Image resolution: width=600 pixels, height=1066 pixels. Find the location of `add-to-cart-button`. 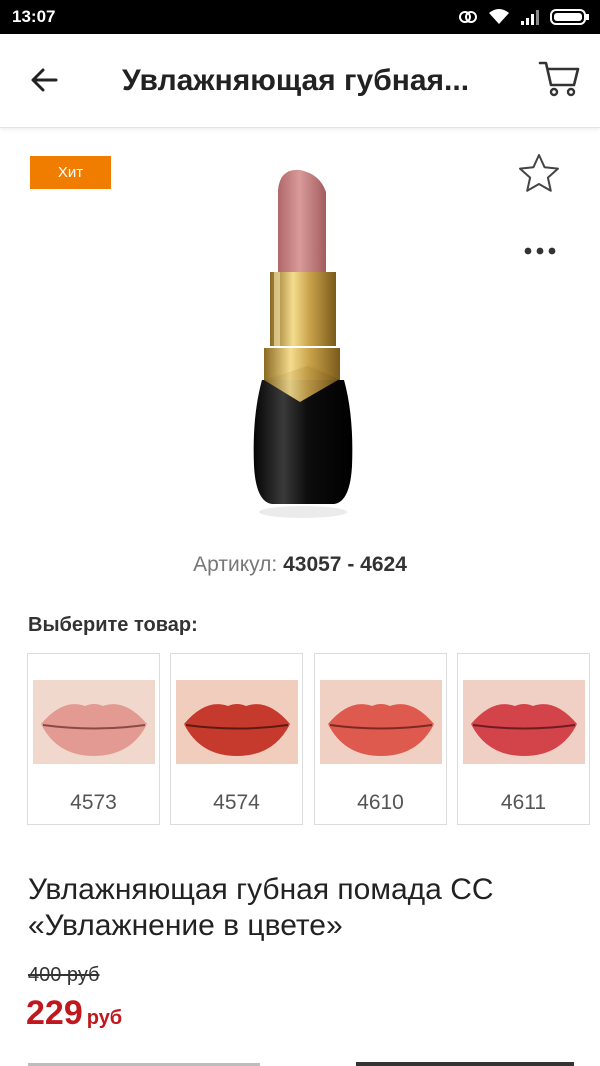

add-to-cart-button is located at coordinates (465, 1064).